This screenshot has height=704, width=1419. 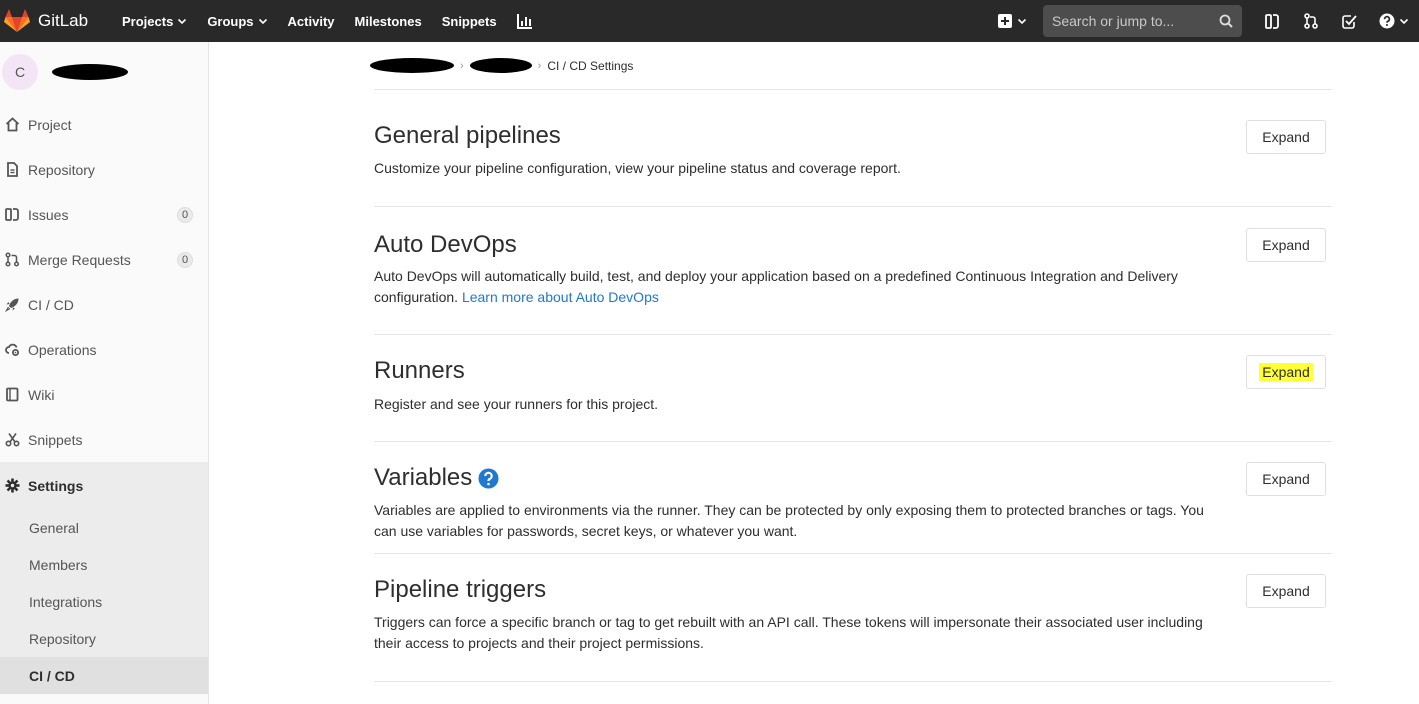 I want to click on chart-icon, so click(x=524, y=21).